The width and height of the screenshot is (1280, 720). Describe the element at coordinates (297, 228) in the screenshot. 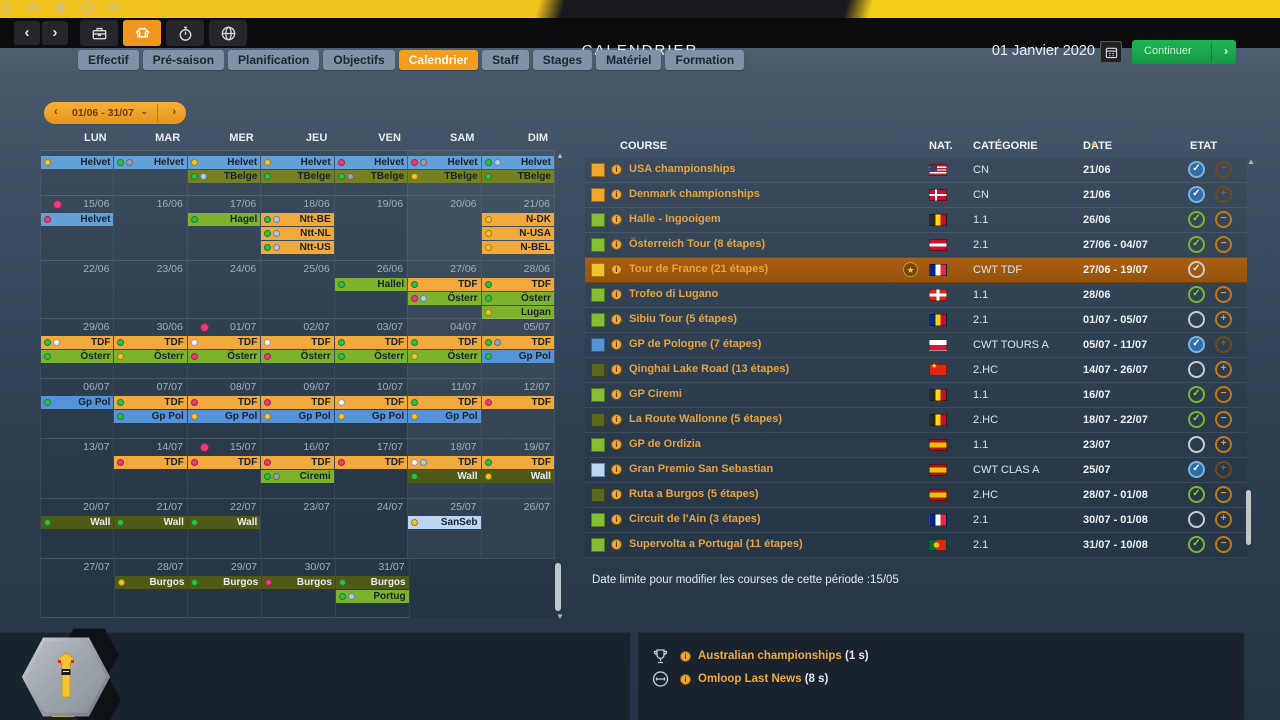

I see `calendar-cell-18-06: 18/06 Ntt-BE Ntt-NL Ntt-US` at that location.